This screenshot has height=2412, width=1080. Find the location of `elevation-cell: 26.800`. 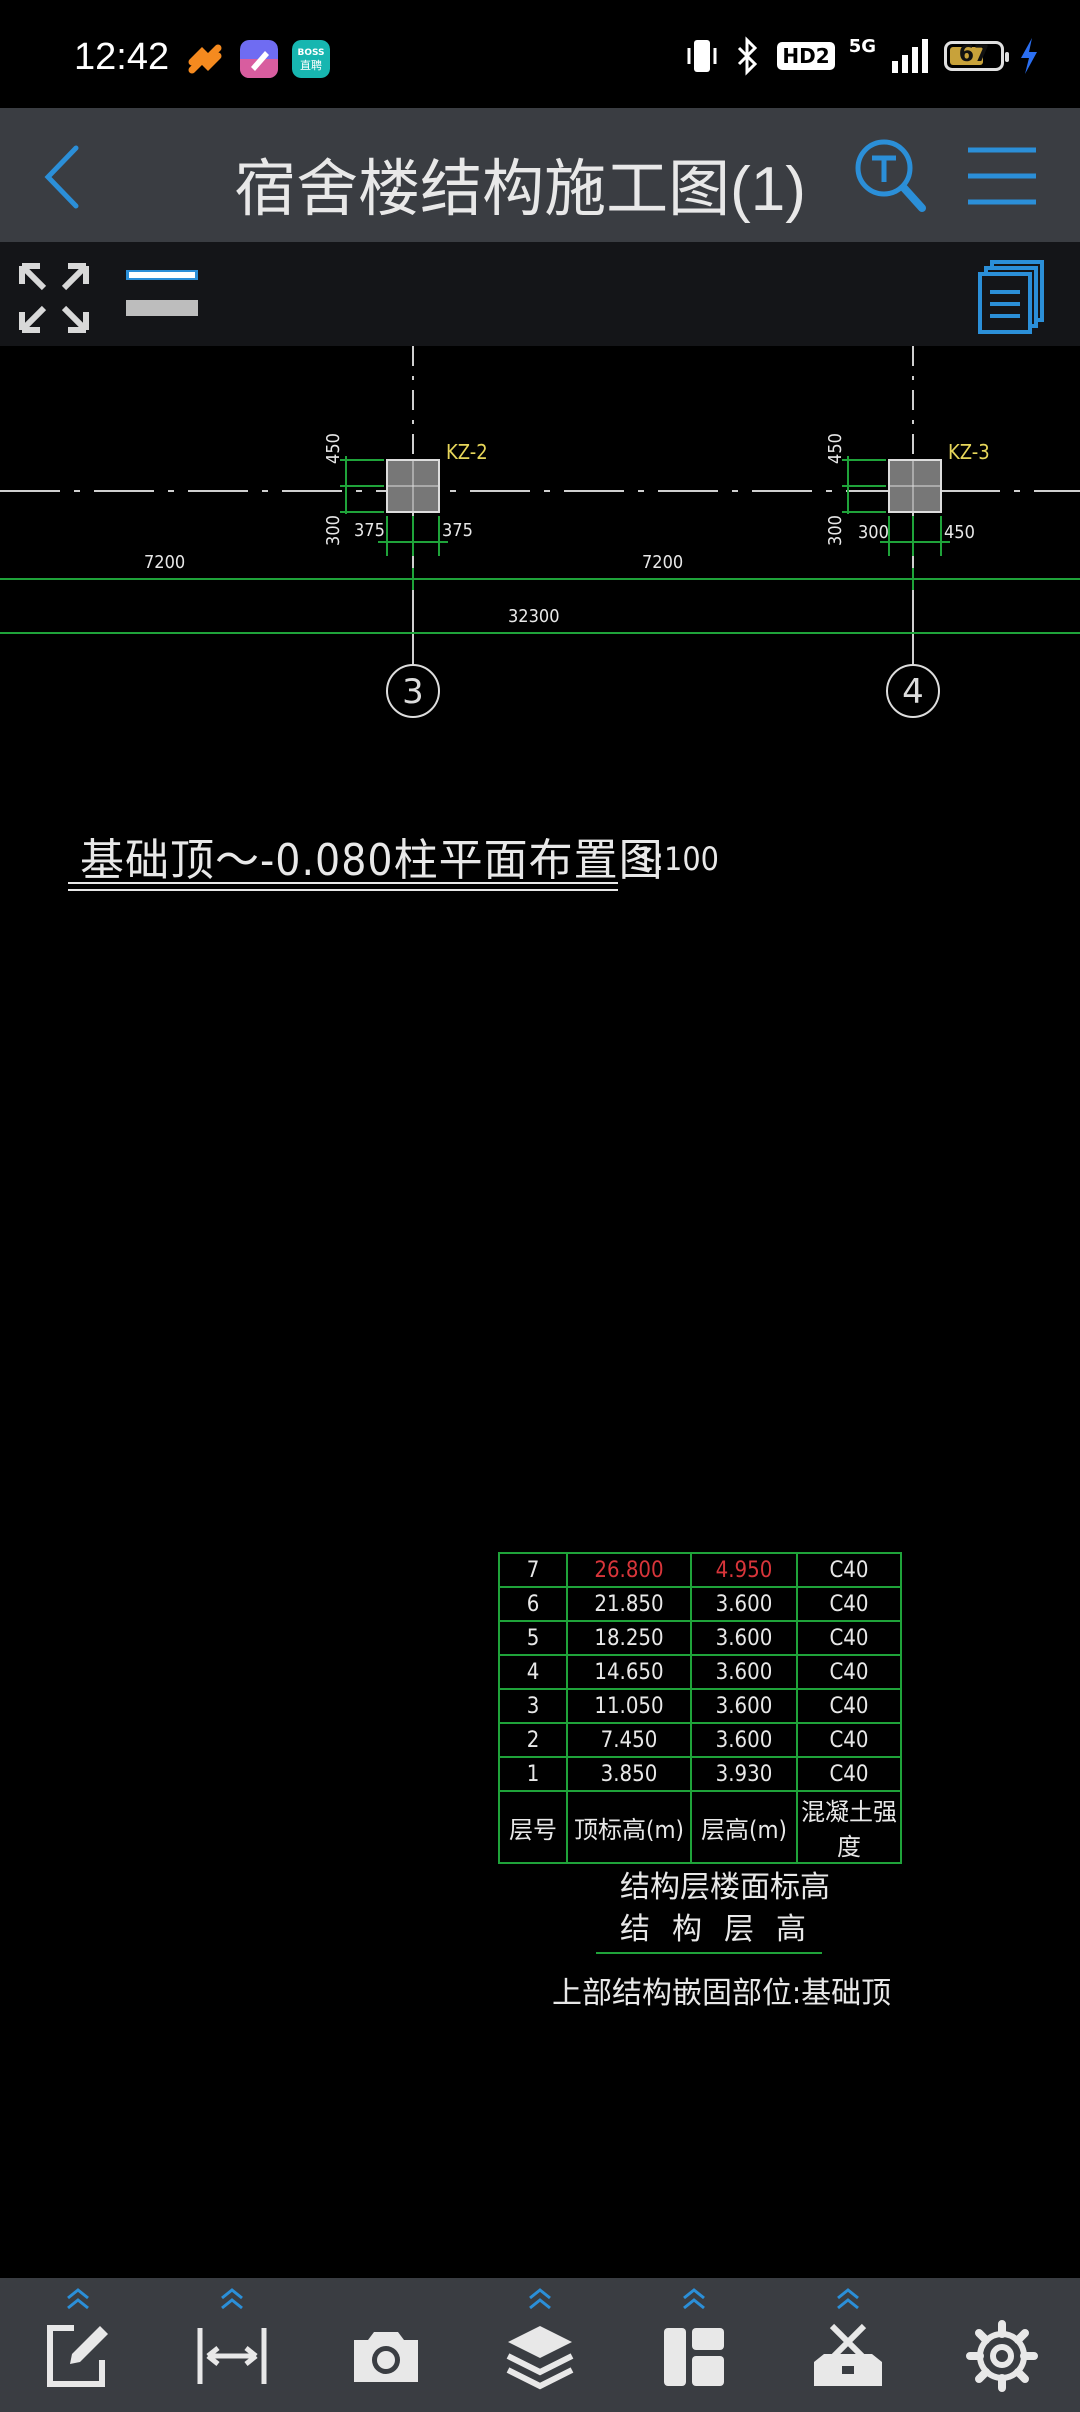

elevation-cell: 26.800 is located at coordinates (629, 1570).